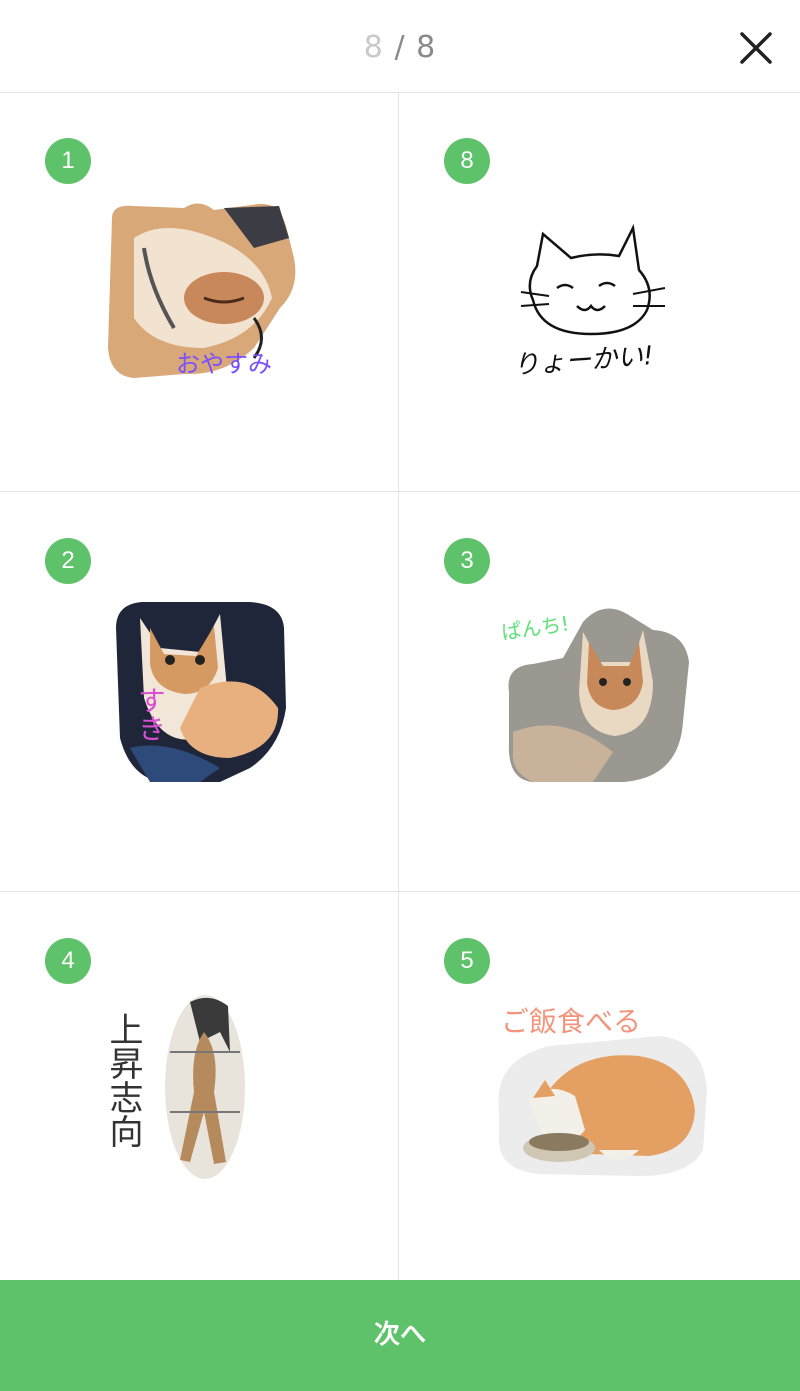  I want to click on cat-drawing-image, so click(593, 279).